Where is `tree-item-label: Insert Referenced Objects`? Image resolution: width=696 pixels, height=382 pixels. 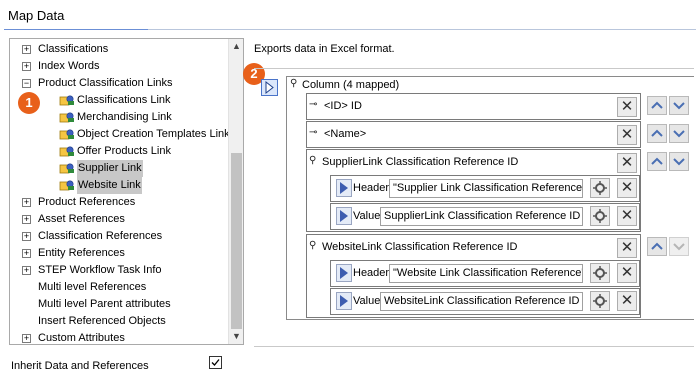
tree-item-label: Insert Referenced Objects is located at coordinates (102, 321).